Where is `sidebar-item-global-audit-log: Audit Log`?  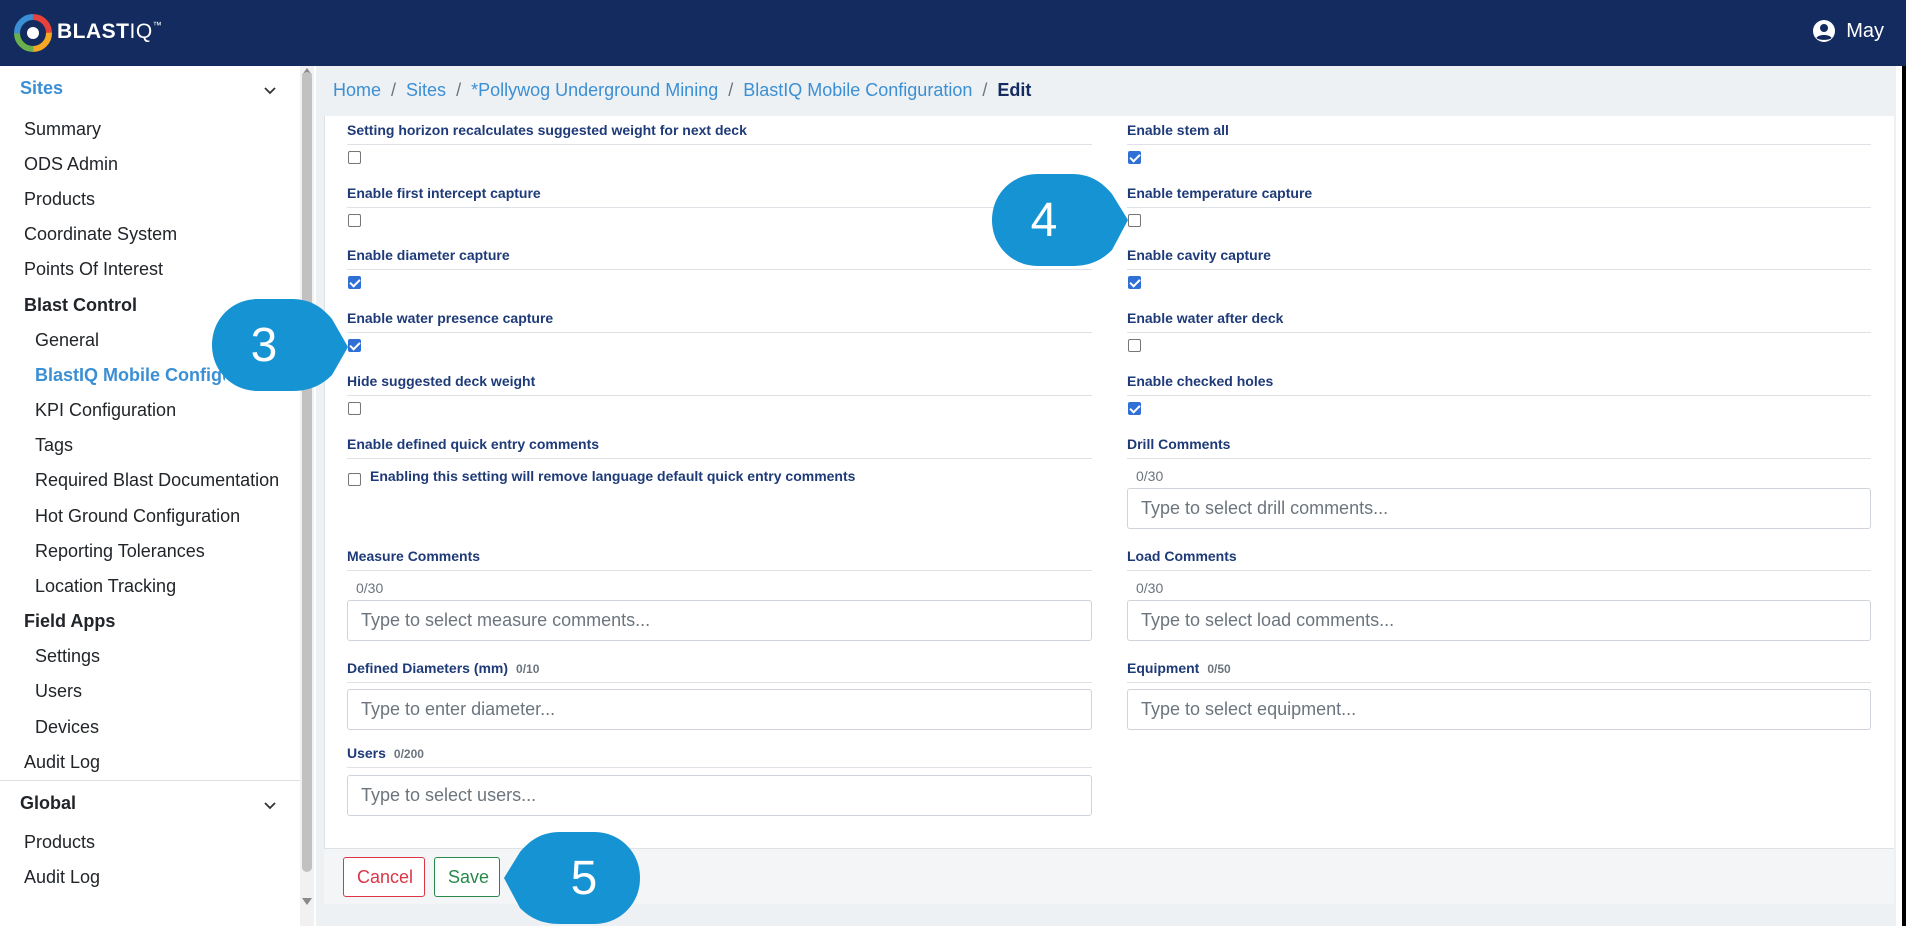
sidebar-item-global-audit-log: Audit Log is located at coordinates (62, 877).